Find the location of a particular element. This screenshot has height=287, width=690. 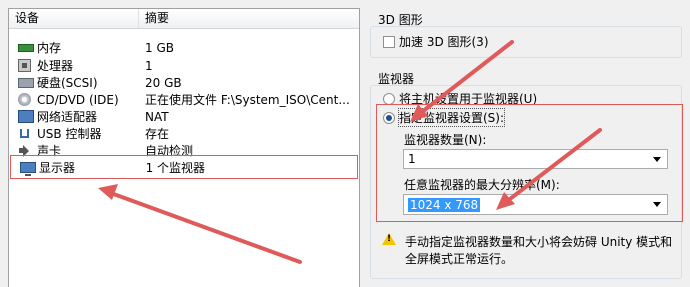

device-name: USB 控制器 is located at coordinates (69, 134).